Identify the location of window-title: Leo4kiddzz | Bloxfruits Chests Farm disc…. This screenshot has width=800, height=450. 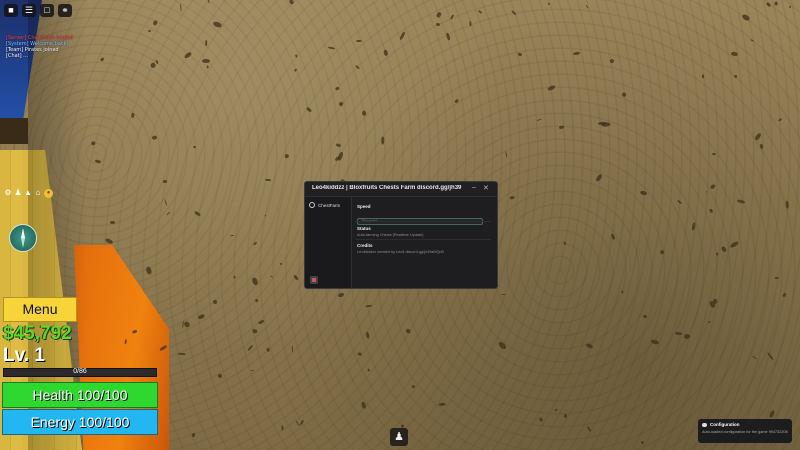
(387, 188).